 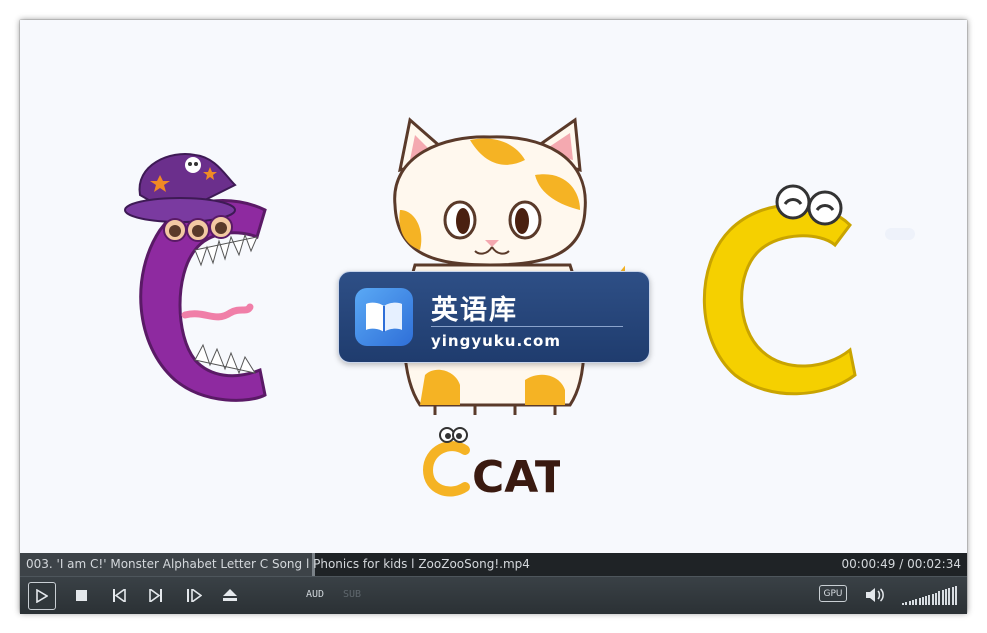 I want to click on watermark-banner: 英语库 yingyuku.com, so click(x=494, y=317).